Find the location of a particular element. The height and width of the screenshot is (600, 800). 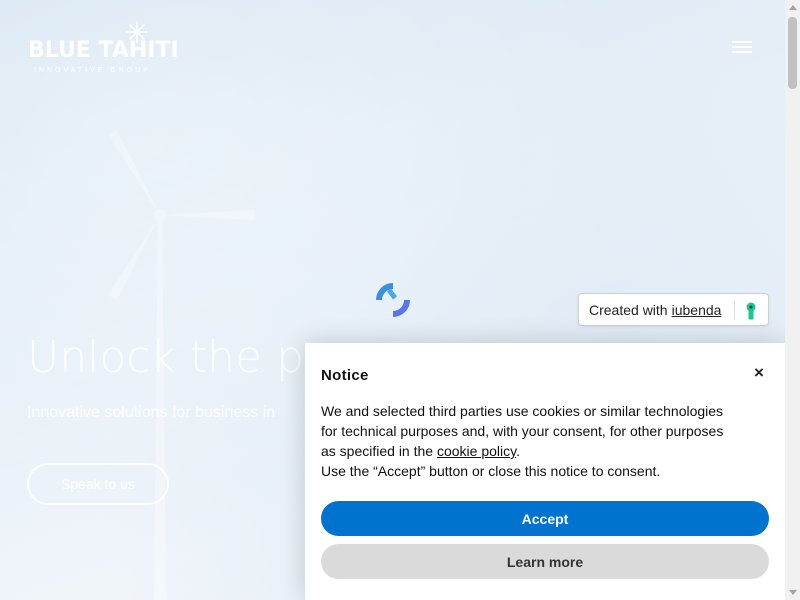

site-logo: BLUE TAHITI INNOVATIVE GROUP is located at coordinates (103, 50).